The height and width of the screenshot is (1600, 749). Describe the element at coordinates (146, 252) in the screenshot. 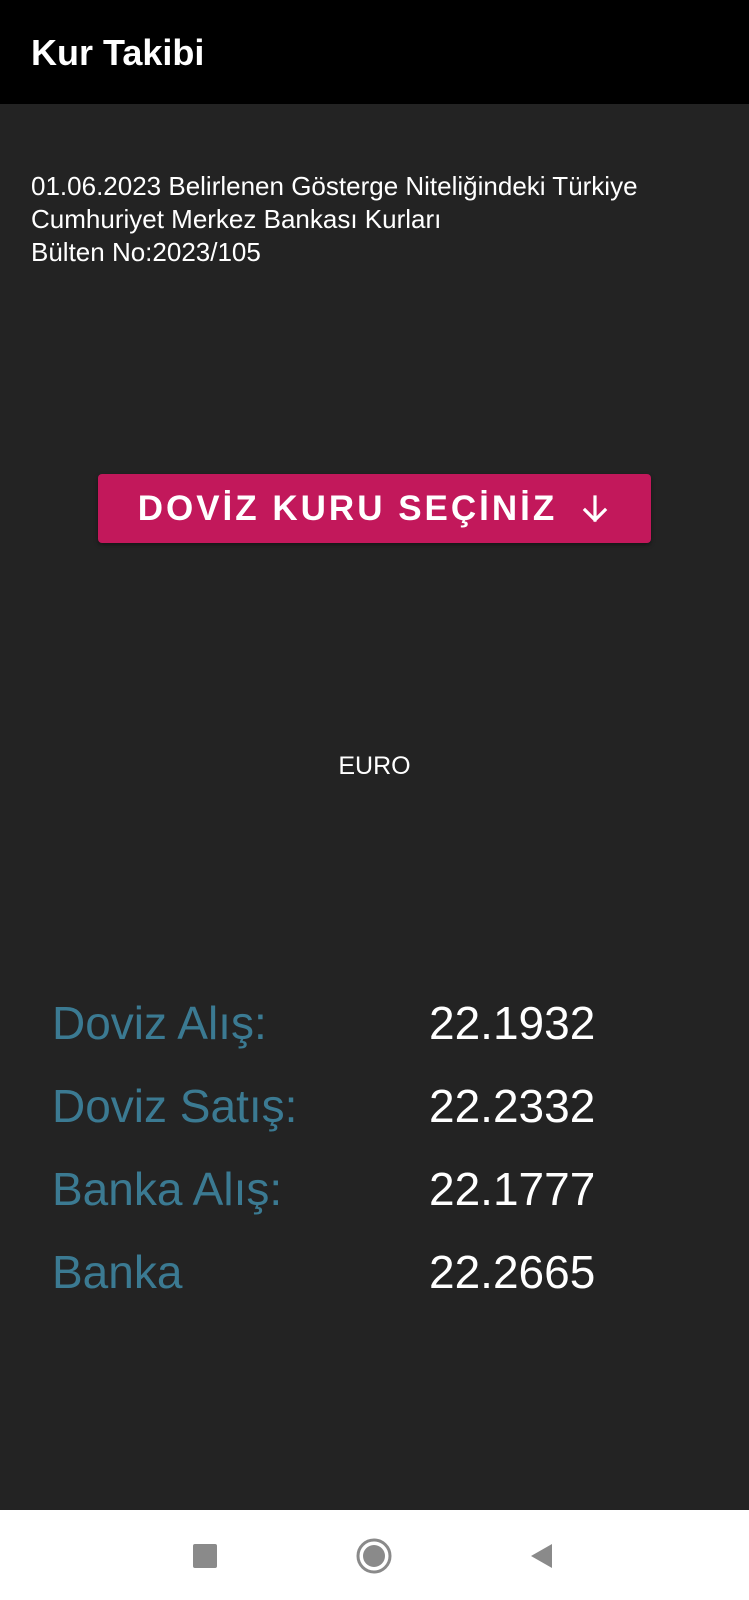

I see `bulletin-number: Bülten No:2023/105` at that location.